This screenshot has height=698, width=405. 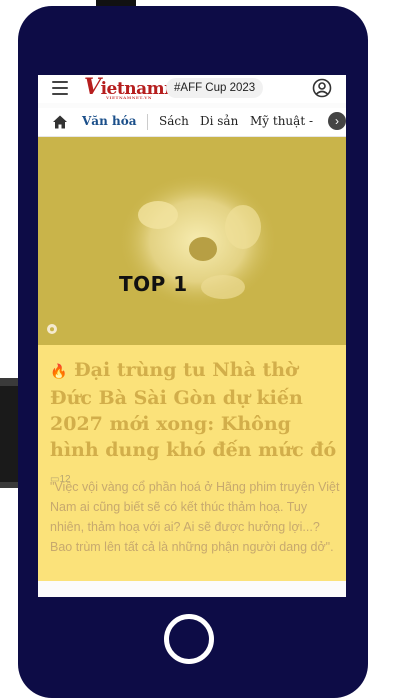 I want to click on category-bar: Văn hóa Sách Di sản Mỹ thuật - ›, so click(x=192, y=122).